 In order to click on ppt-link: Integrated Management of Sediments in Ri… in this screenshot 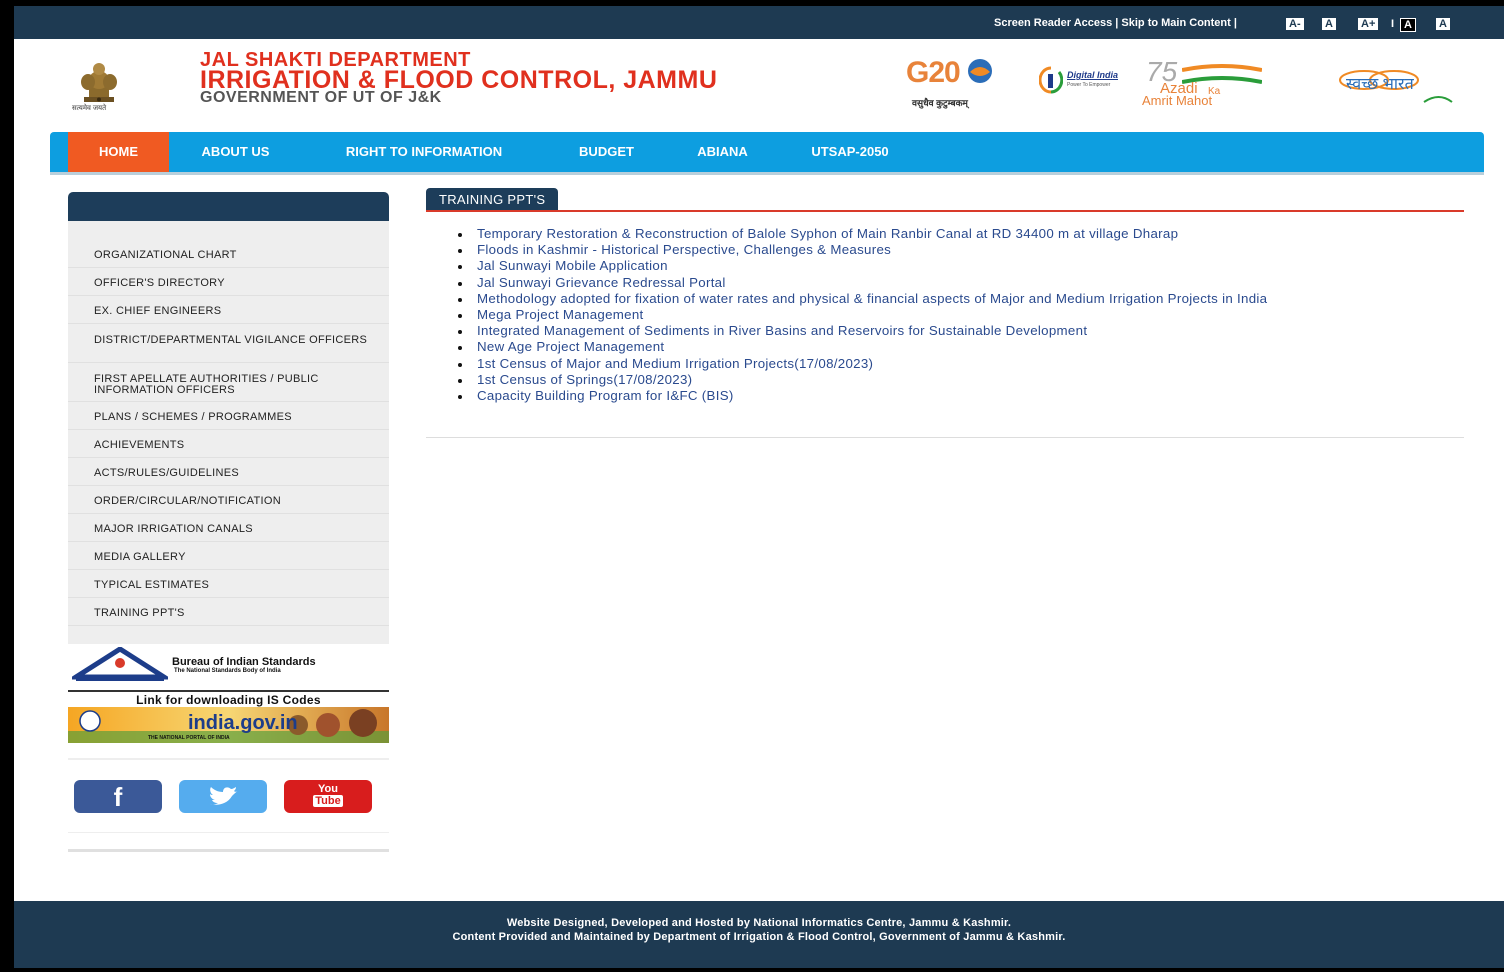, I will do `click(960, 331)`.